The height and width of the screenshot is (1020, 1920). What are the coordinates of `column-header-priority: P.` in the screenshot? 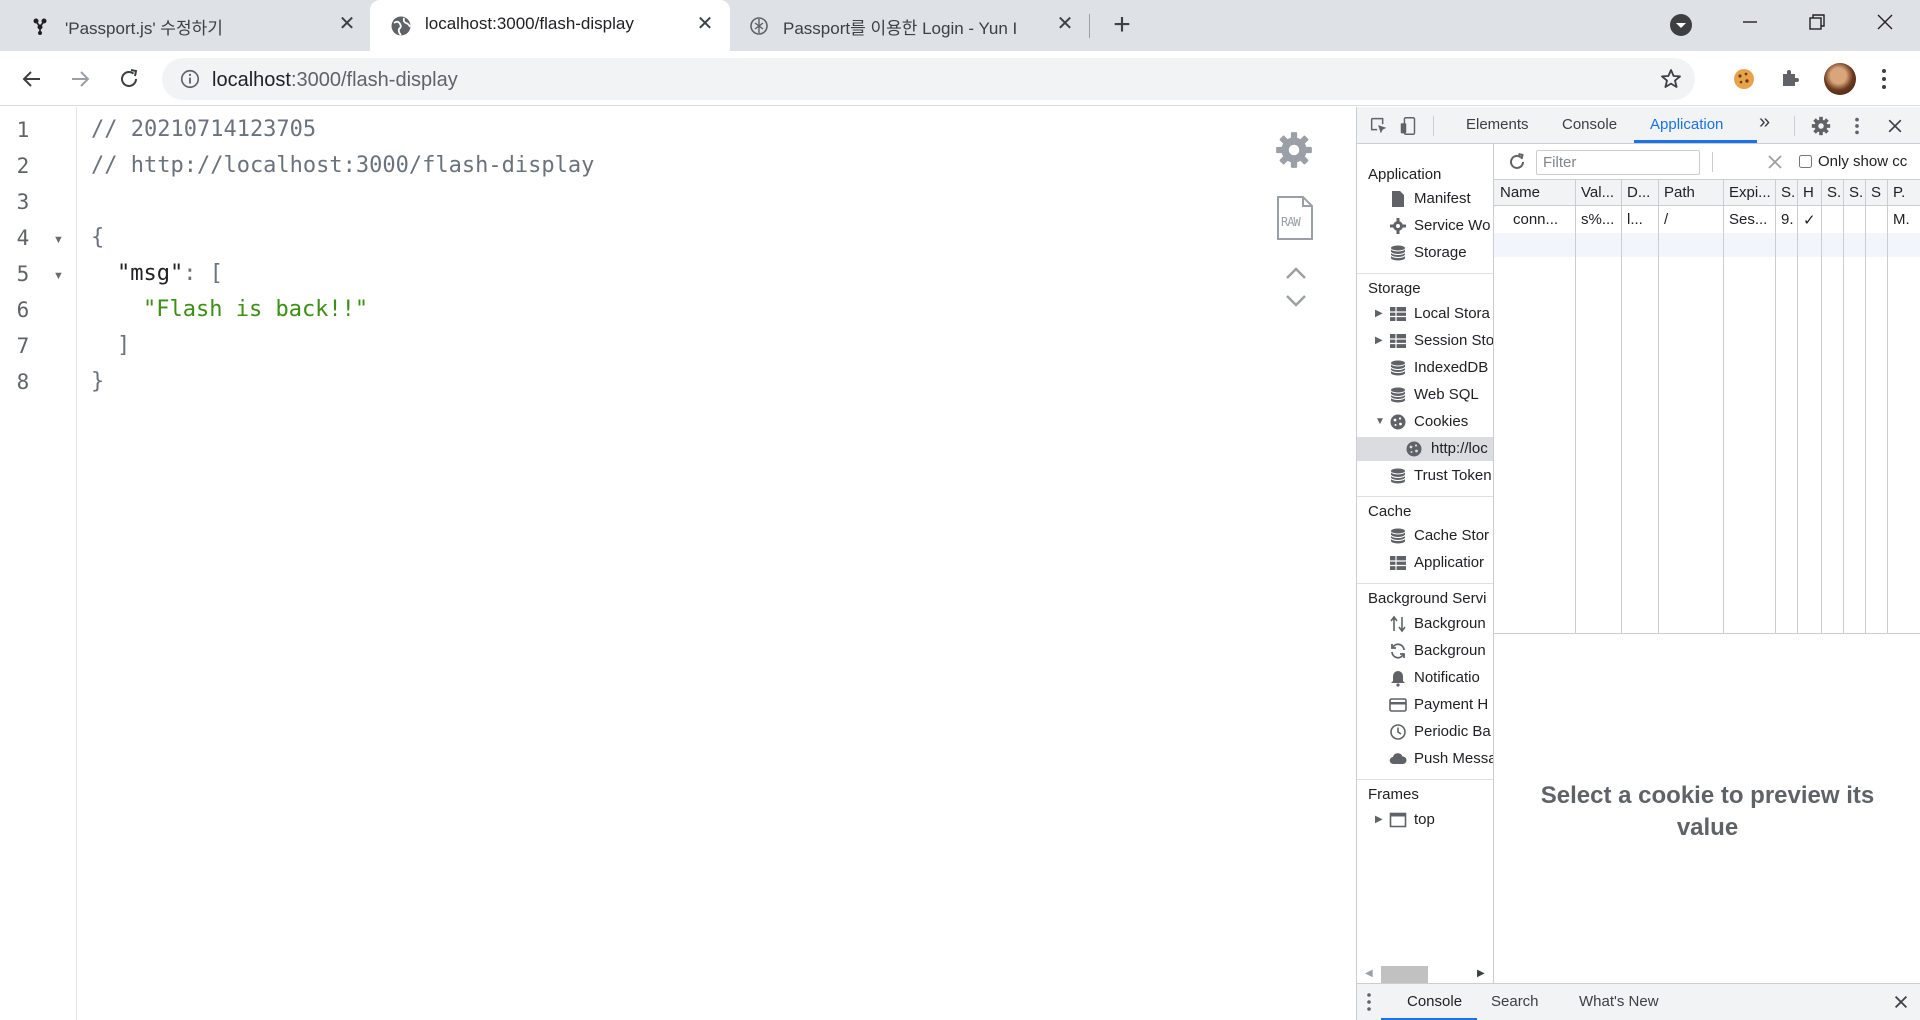 It's located at (1903, 193).